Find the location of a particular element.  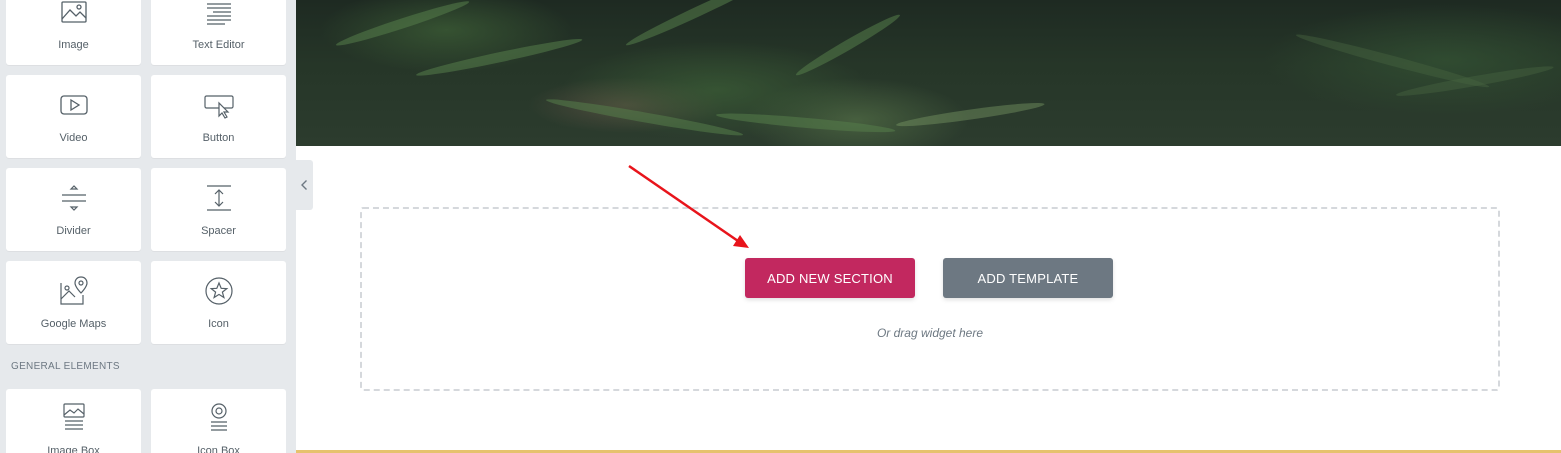

google-maps-icon is located at coordinates (74, 291).